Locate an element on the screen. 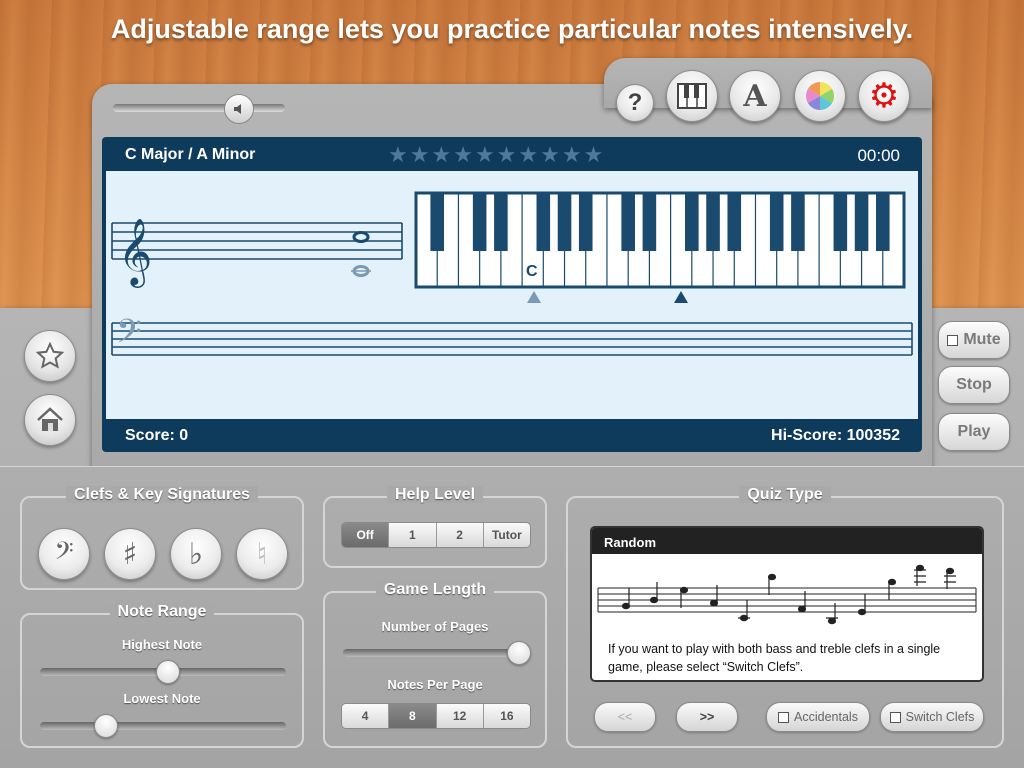  notes-per-page-selector: 4 8 12 16 is located at coordinates (436, 716).